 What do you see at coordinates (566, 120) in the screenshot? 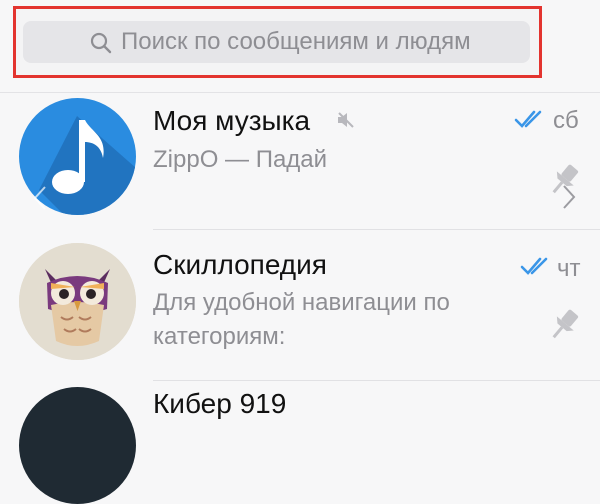
I see `chat-date: сб` at bounding box center [566, 120].